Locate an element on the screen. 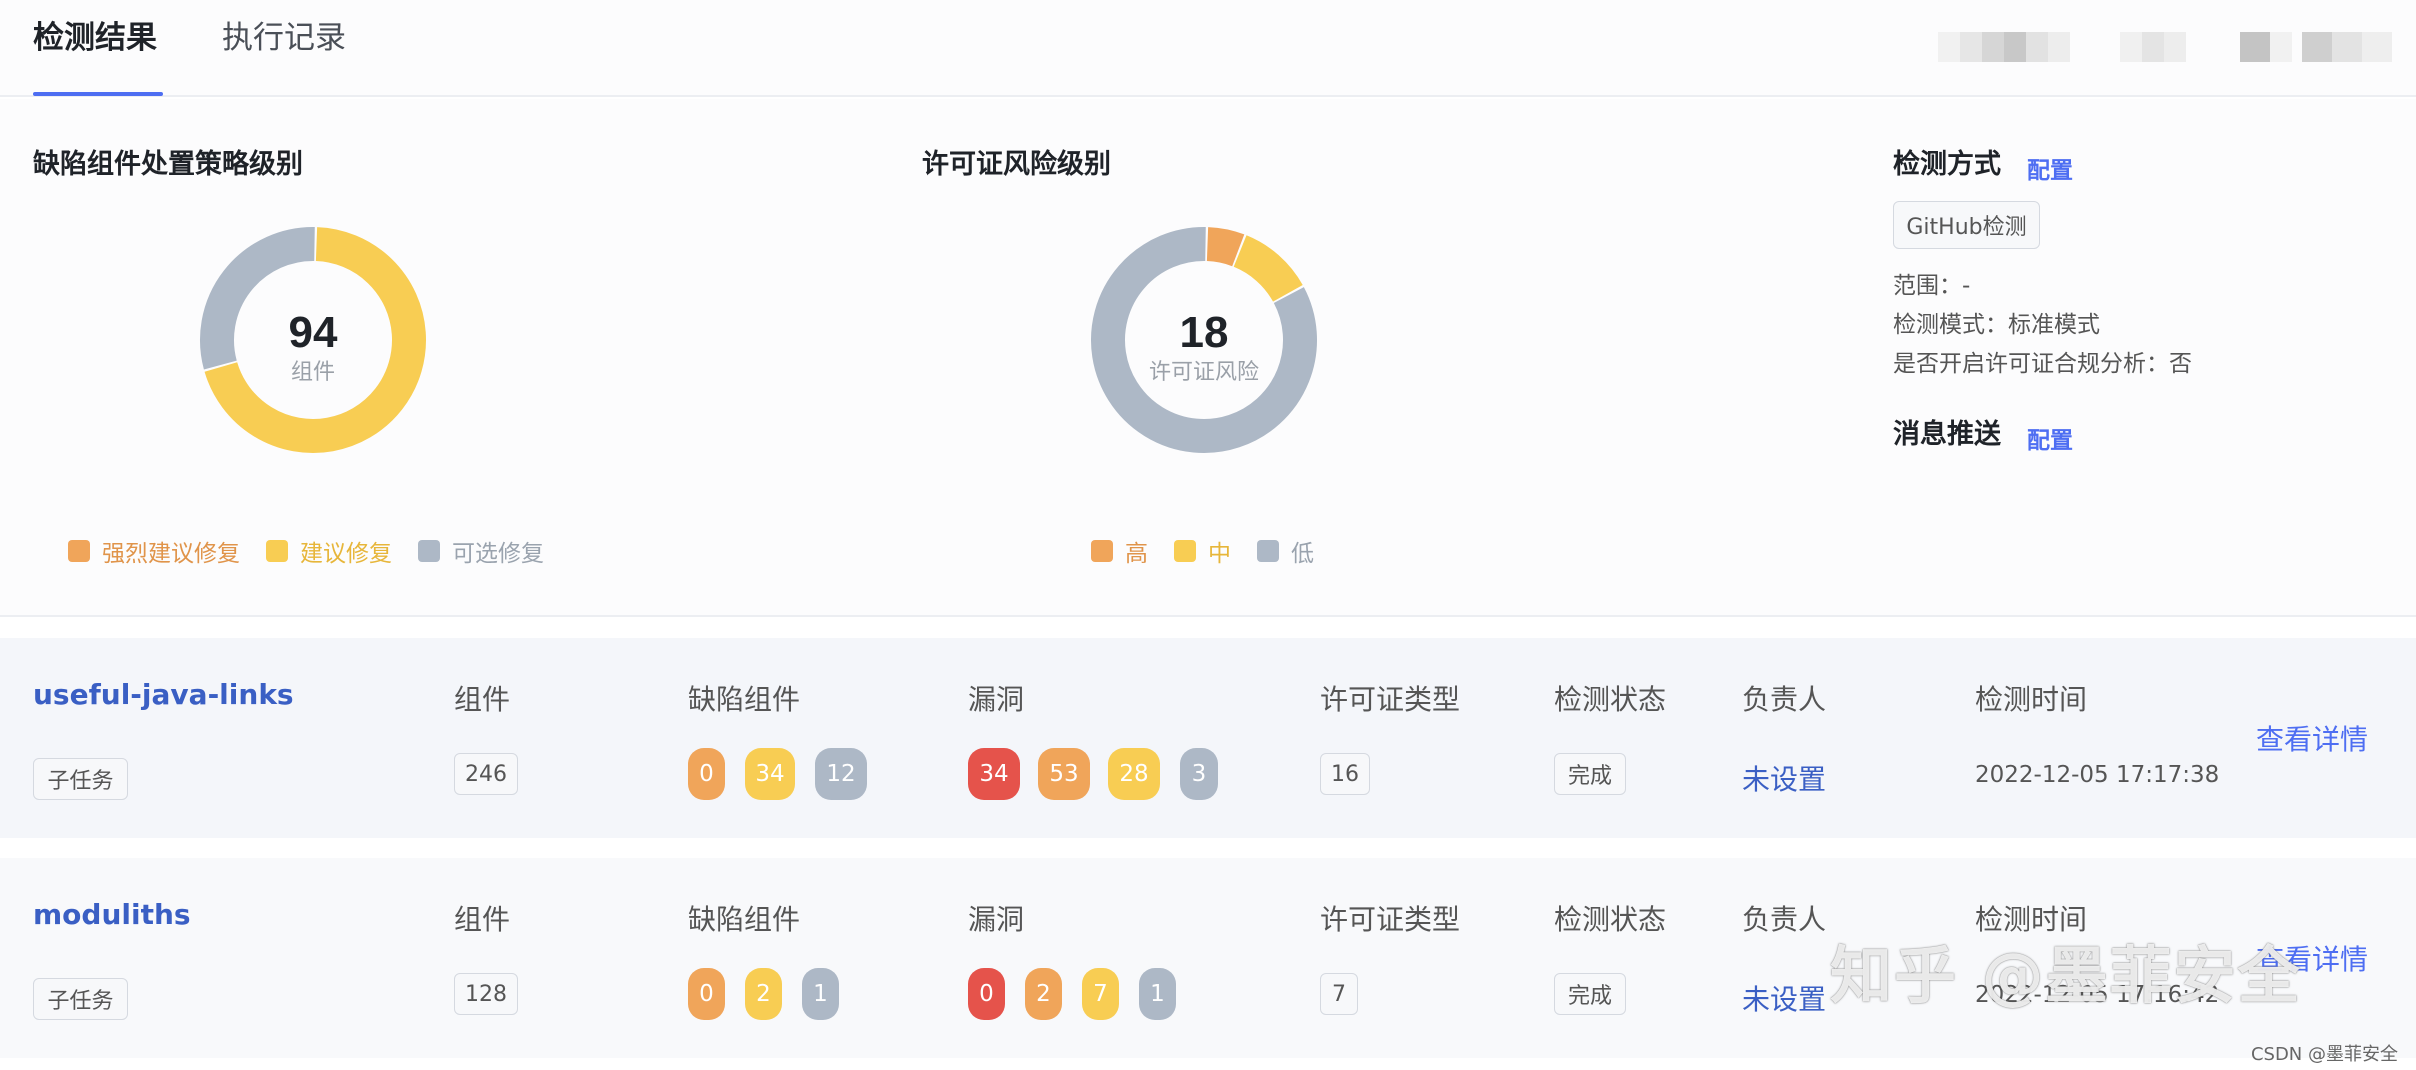  vuln-low-count: 1 is located at coordinates (1157, 994).